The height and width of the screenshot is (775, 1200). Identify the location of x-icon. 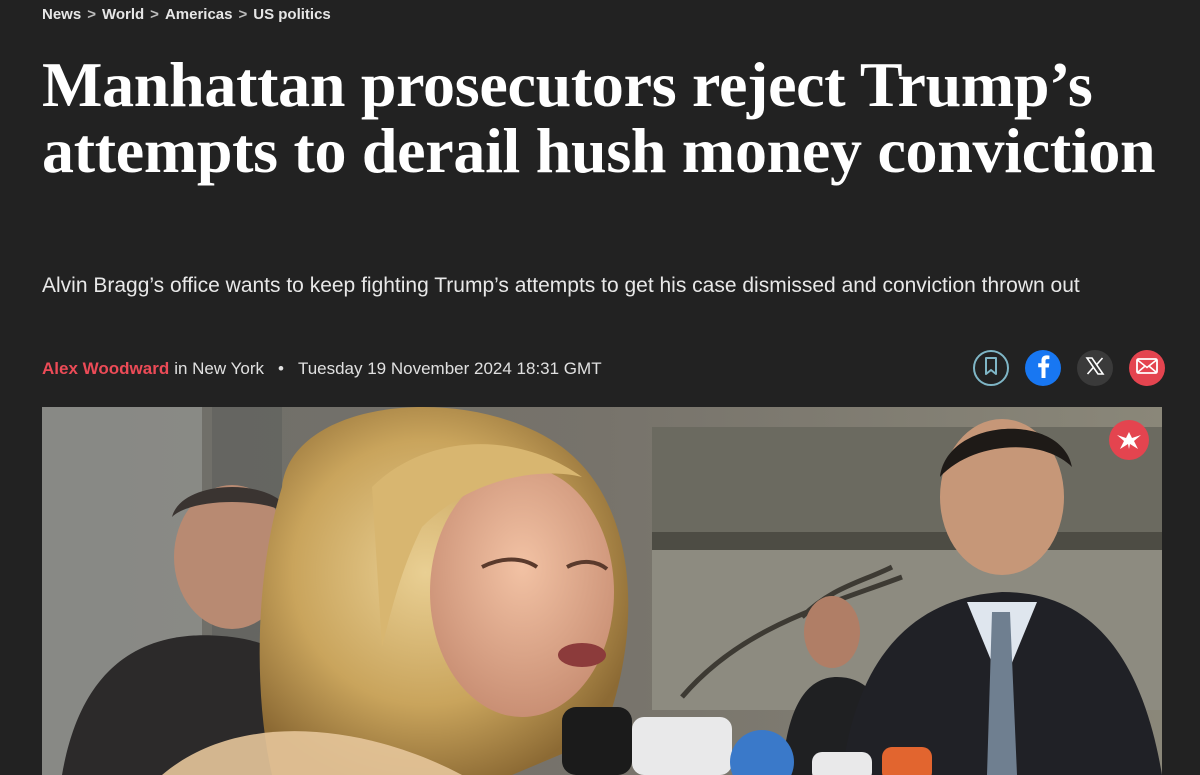
(1095, 368).